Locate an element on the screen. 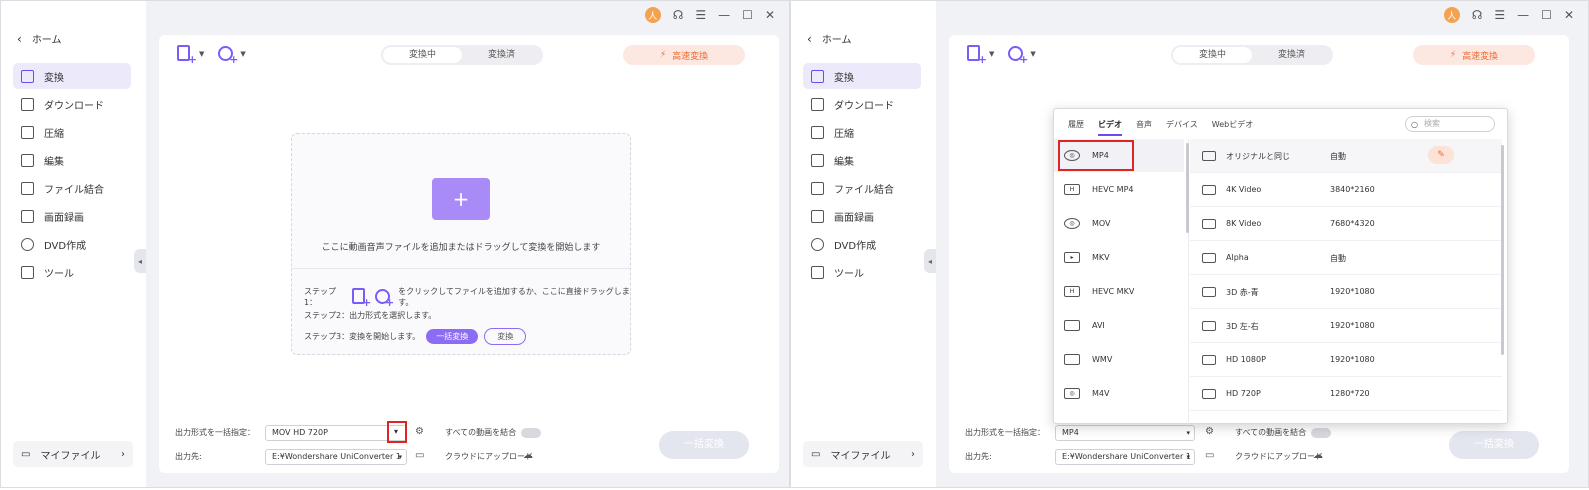 This screenshot has height=490, width=1589. tab-video: ビデオ is located at coordinates (1110, 127).